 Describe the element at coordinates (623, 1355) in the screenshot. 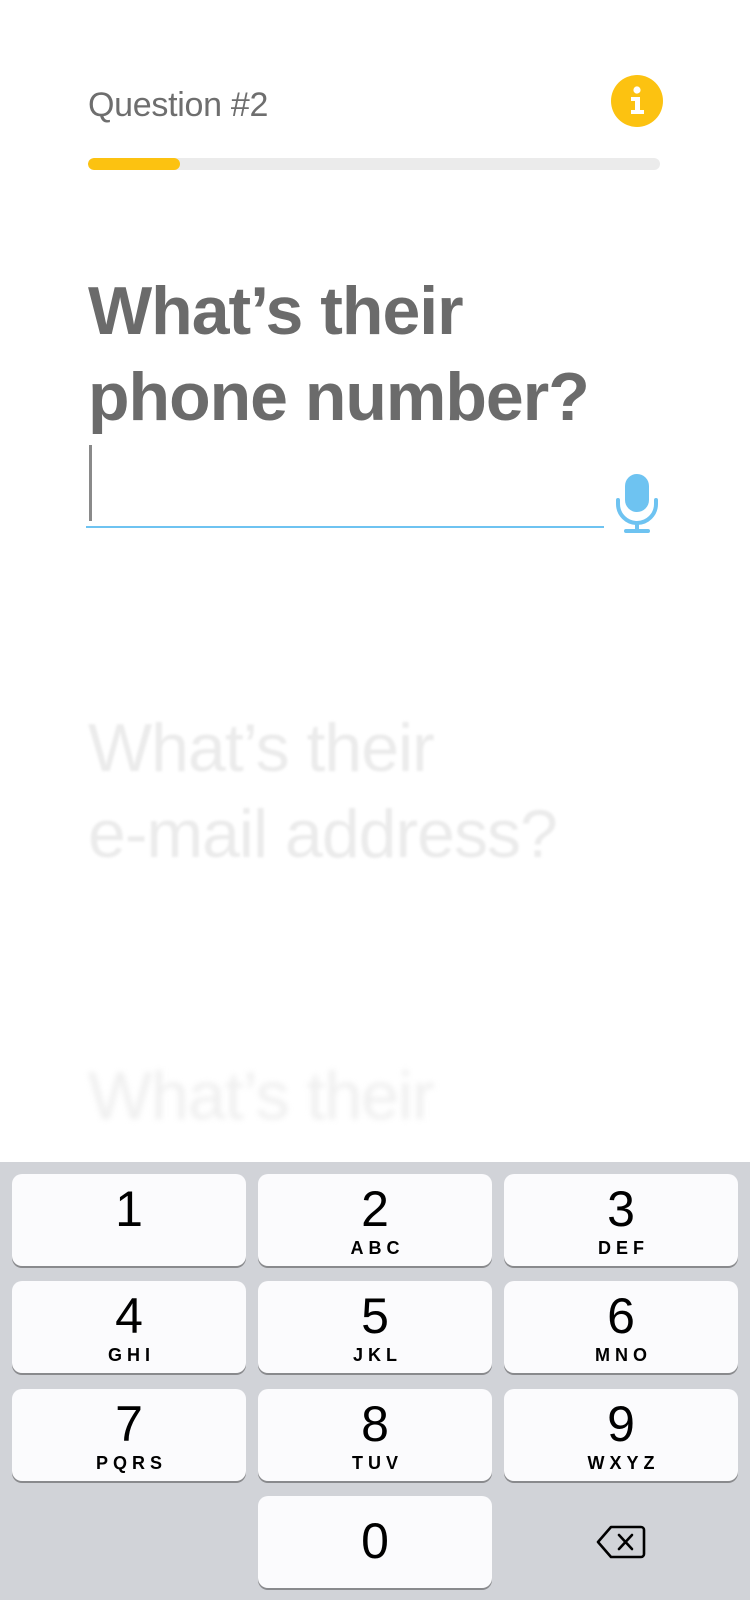

I see `key-letters: MNO` at that location.